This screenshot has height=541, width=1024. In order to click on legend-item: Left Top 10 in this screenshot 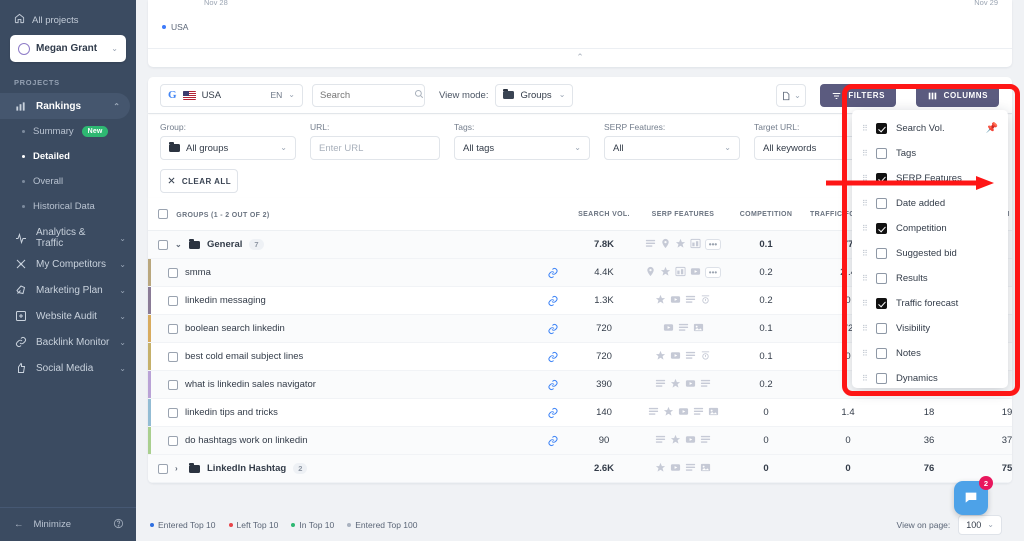, I will do `click(253, 525)`.